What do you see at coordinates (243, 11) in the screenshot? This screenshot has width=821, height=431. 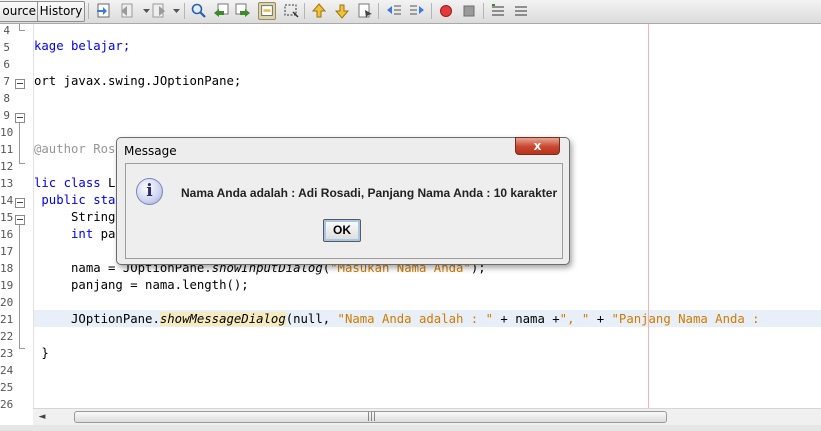 I see `find-next-icon` at bounding box center [243, 11].